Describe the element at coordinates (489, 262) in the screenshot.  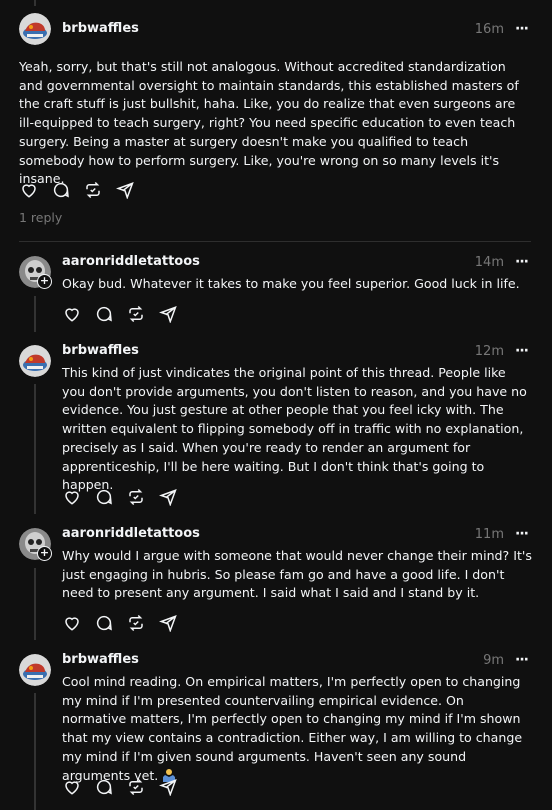
I see `timestamp: 14m` at that location.